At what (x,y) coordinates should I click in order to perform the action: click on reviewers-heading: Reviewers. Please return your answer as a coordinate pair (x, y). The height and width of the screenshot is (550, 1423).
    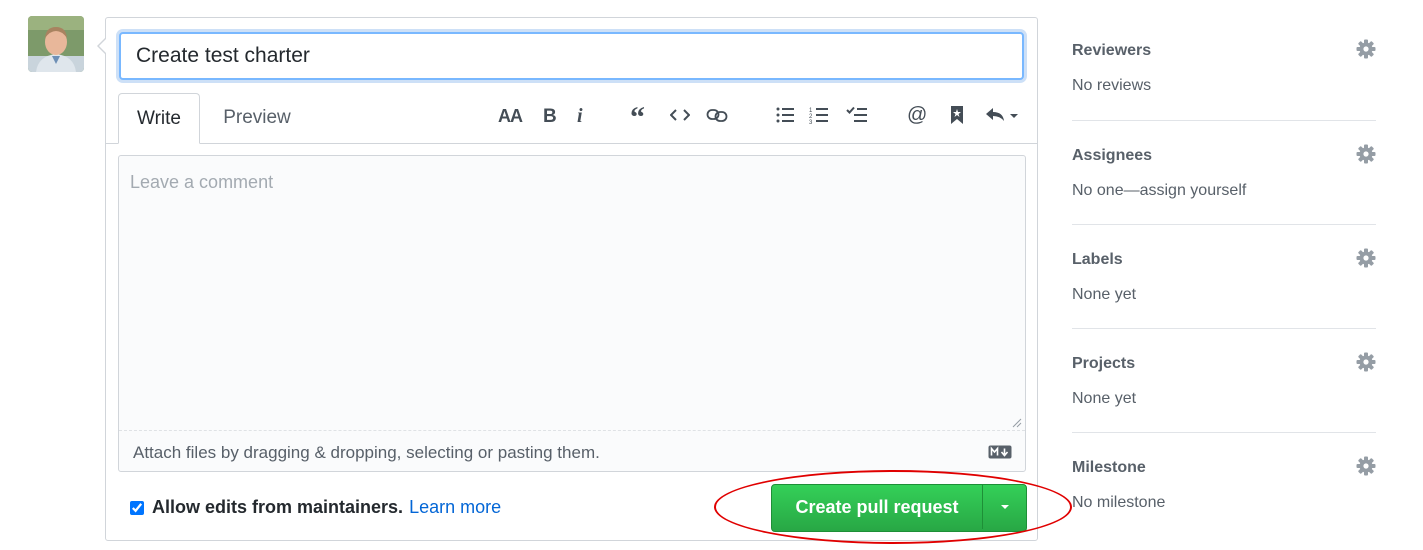
    Looking at the image, I should click on (1112, 50).